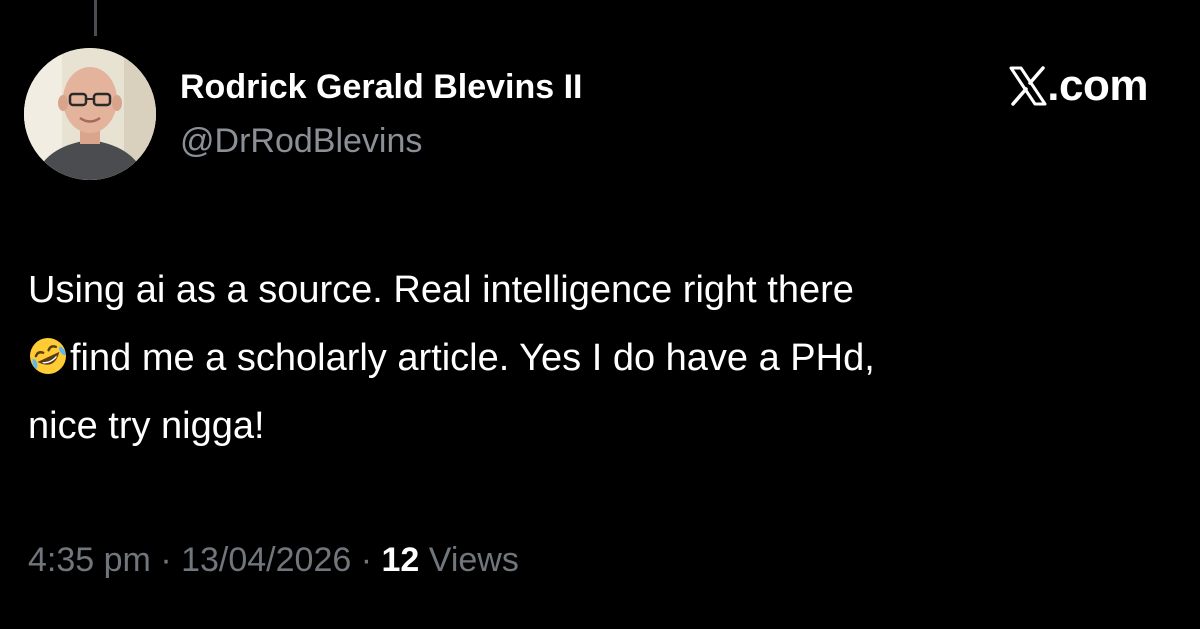 The height and width of the screenshot is (629, 1200). Describe the element at coordinates (401, 560) in the screenshot. I see `views-count: 12` at that location.